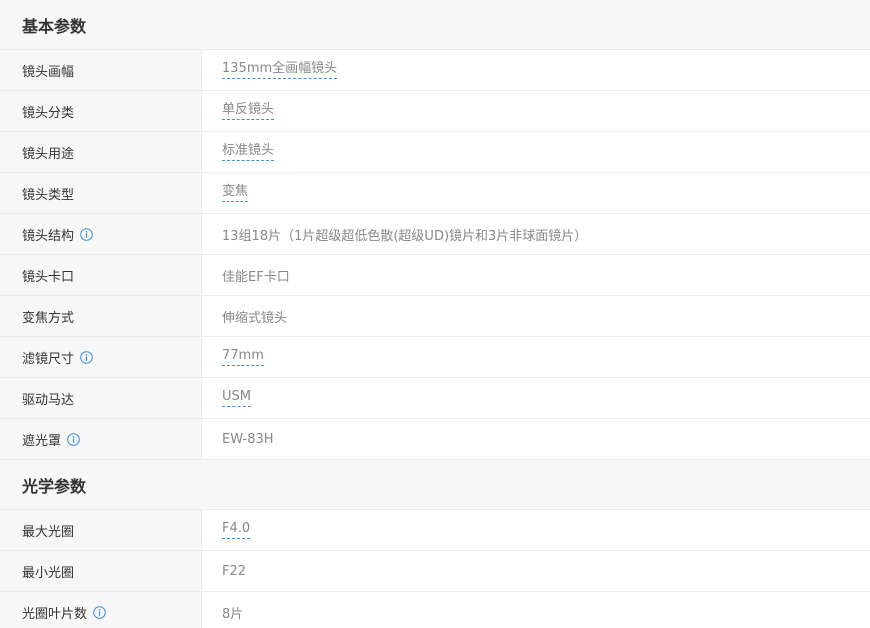 This screenshot has width=870, height=628. Describe the element at coordinates (536, 398) in the screenshot. I see `spec-value-cell: USM` at that location.